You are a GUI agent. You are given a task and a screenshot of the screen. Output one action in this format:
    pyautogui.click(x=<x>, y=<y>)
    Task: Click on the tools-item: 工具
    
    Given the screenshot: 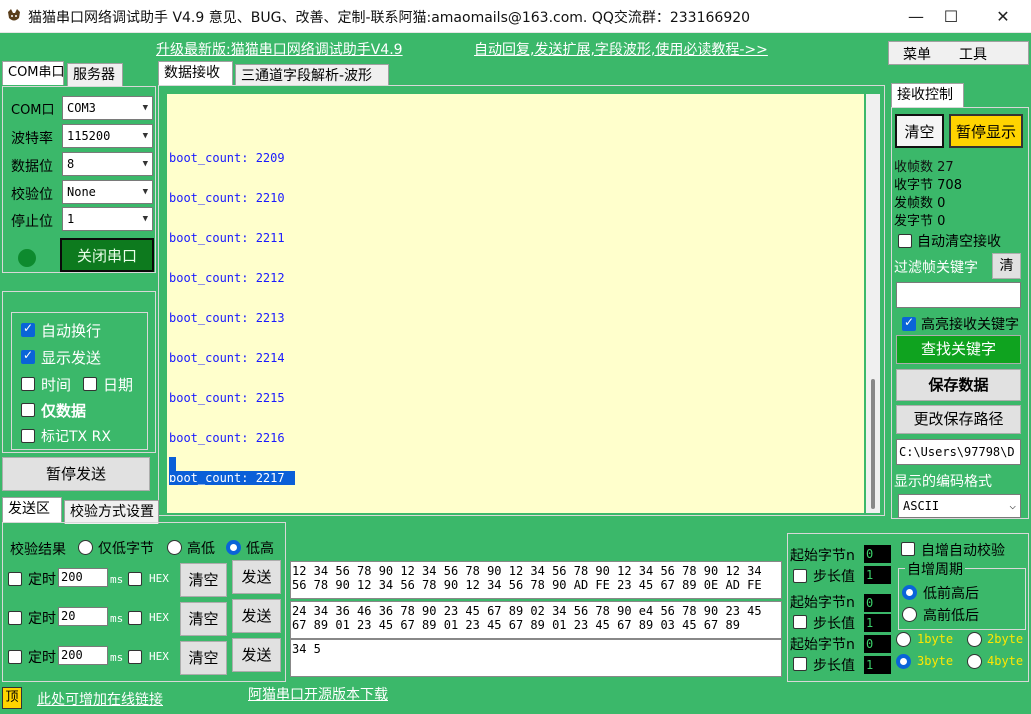 What is the action you would take?
    pyautogui.click(x=973, y=54)
    